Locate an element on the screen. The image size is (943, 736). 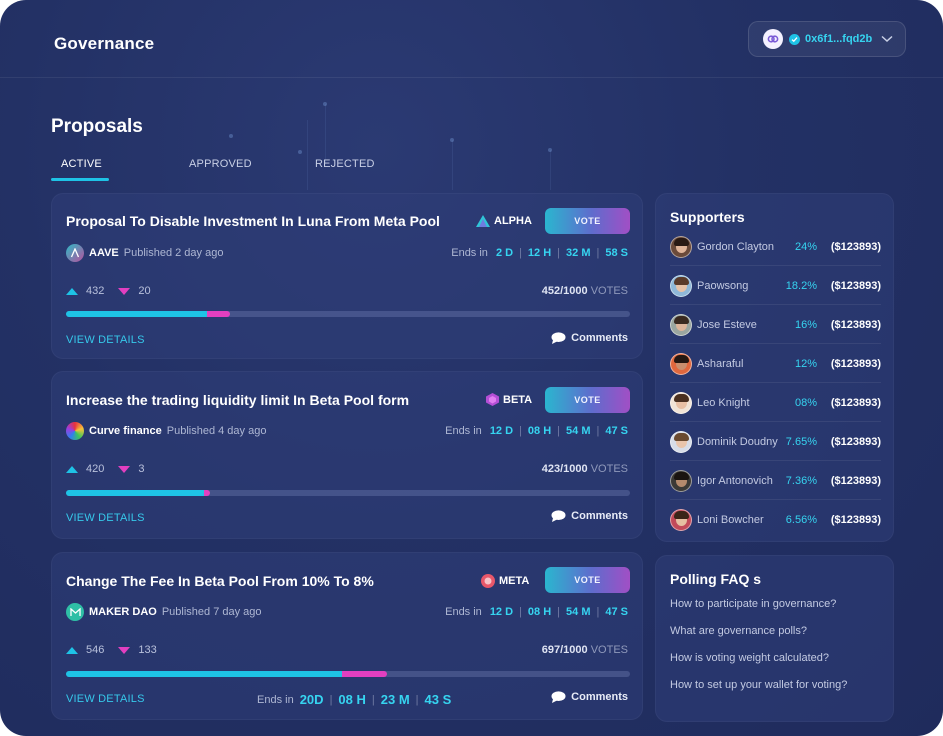
supporter-percent: 08% is located at coordinates (805, 402).